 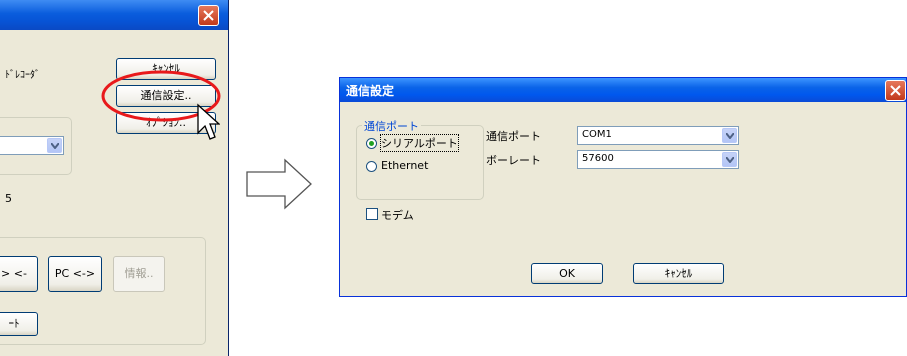 What do you see at coordinates (19, 324) in the screenshot?
I see `port-button-partial: ｰﾄ` at bounding box center [19, 324].